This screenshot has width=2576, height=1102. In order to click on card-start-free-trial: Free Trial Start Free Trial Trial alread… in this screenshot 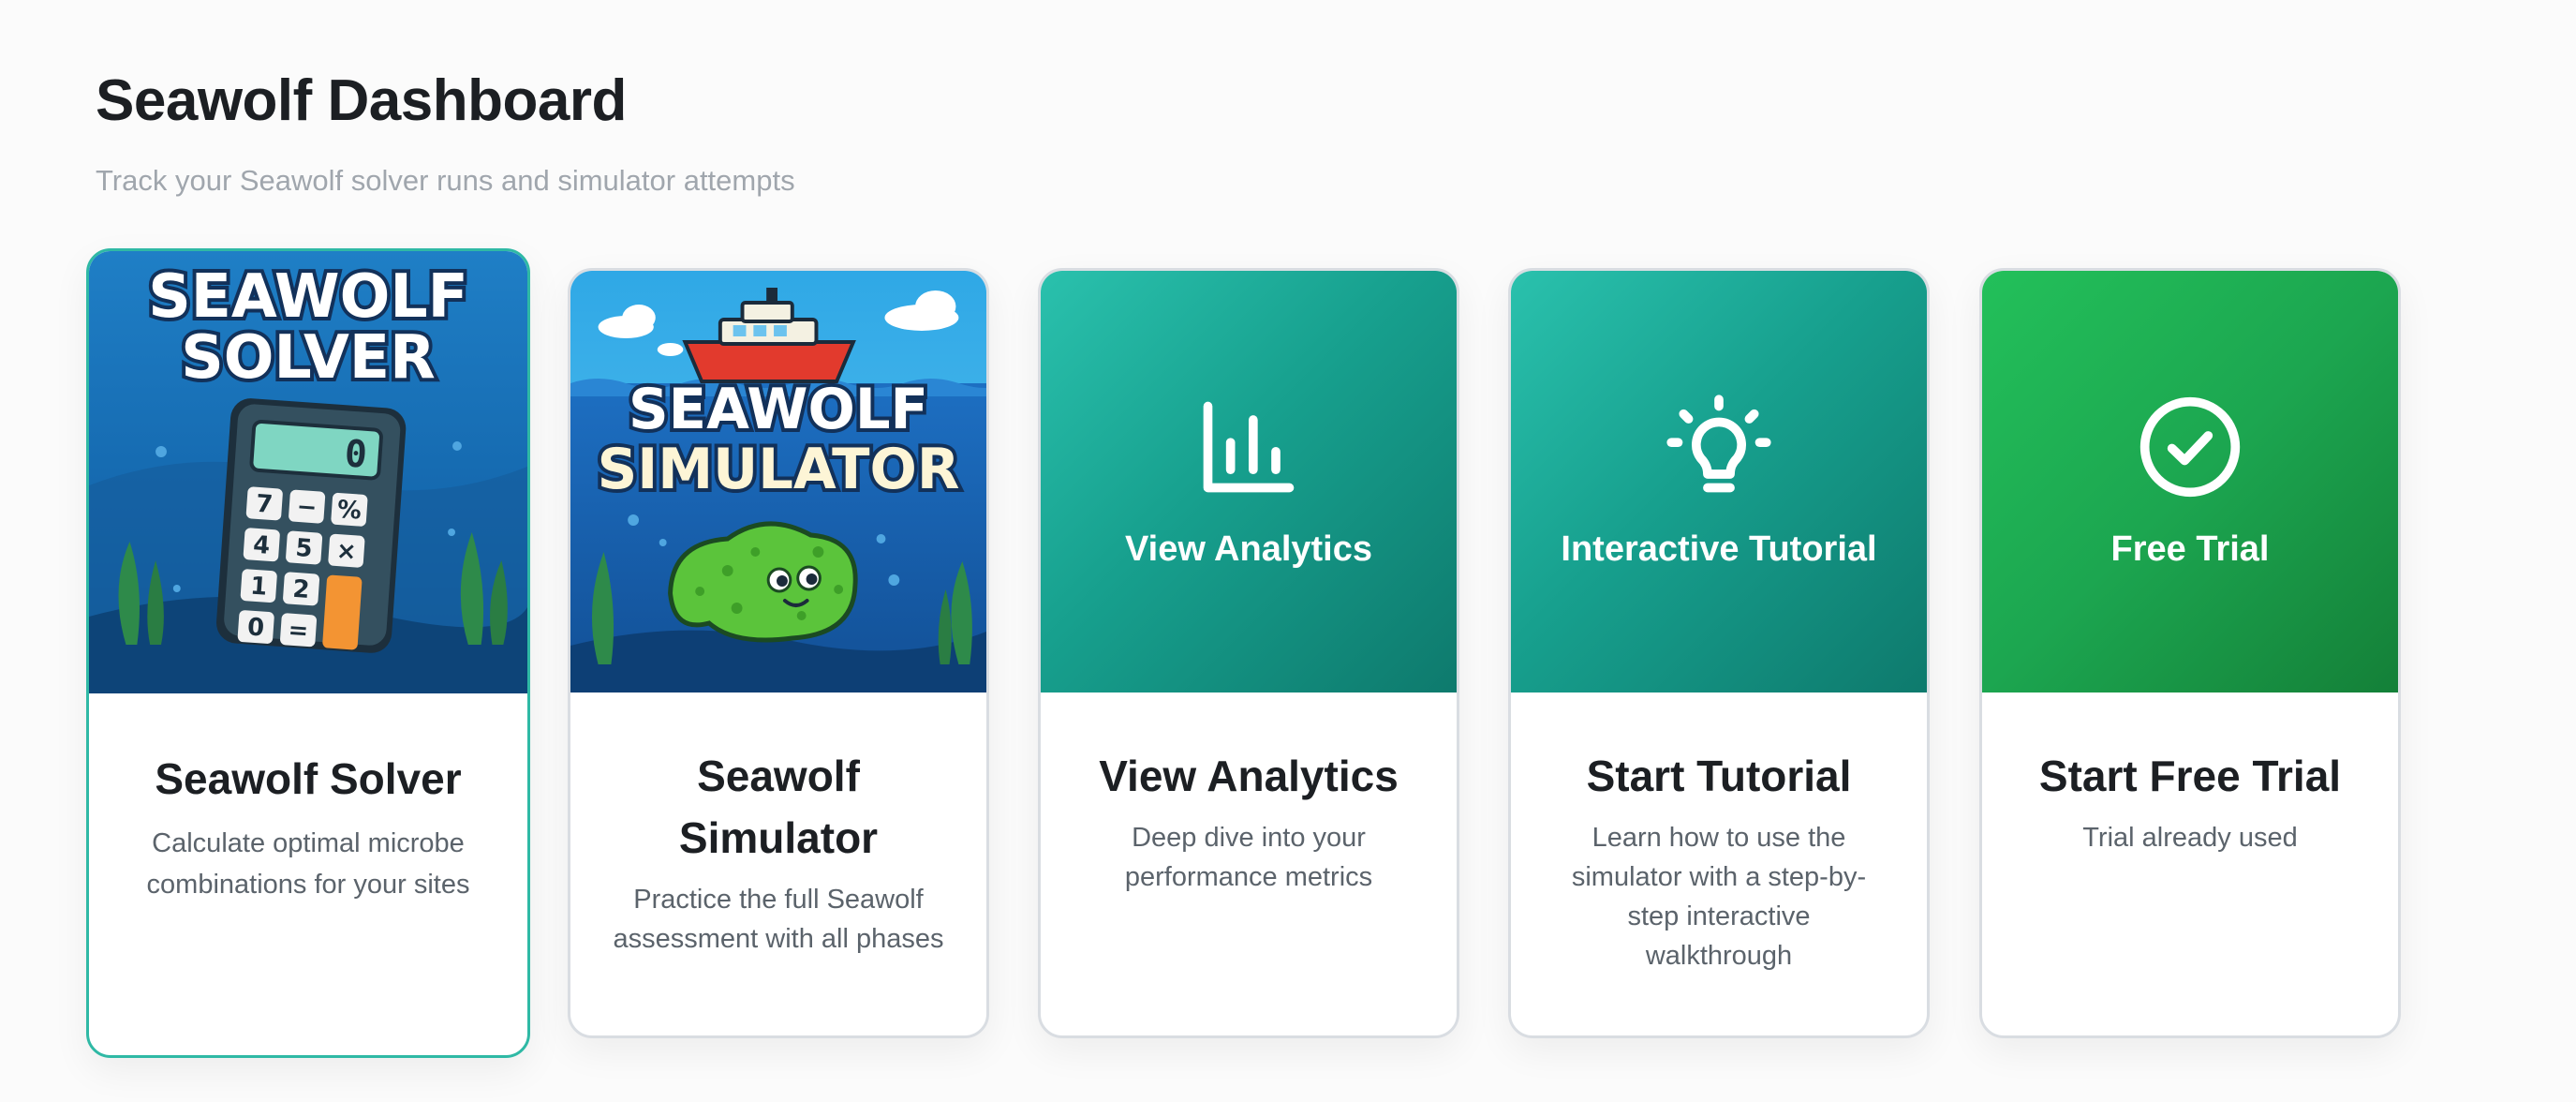, I will do `click(2190, 653)`.